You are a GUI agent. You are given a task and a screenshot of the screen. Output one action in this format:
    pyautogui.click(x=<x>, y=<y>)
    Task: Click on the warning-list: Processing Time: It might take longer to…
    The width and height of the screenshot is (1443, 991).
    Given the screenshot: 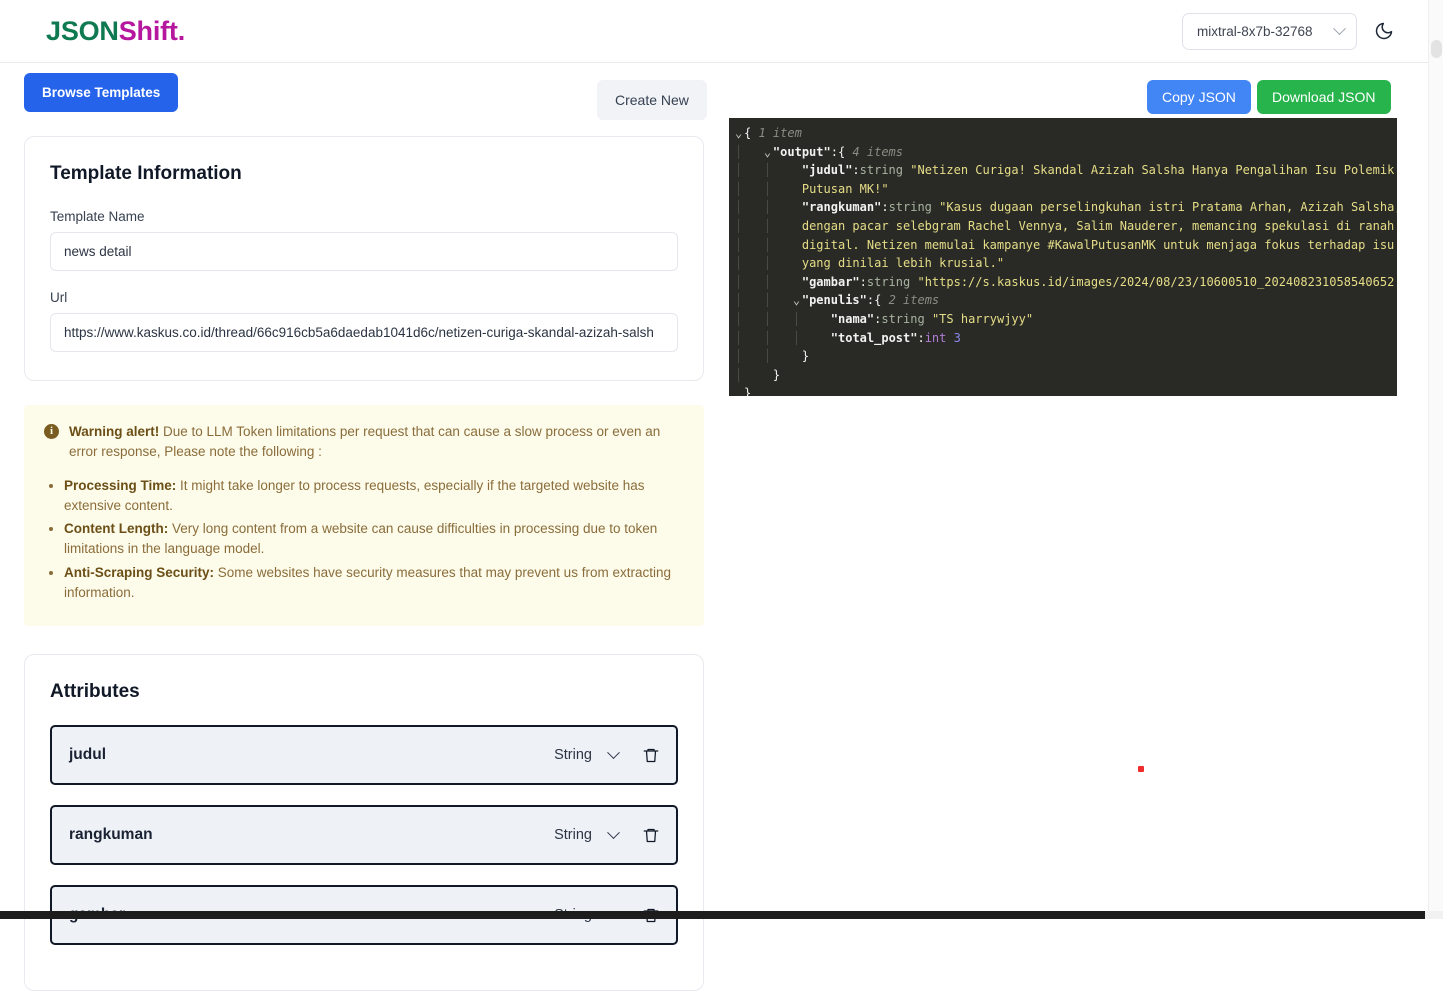 What is the action you would take?
    pyautogui.click(x=374, y=540)
    